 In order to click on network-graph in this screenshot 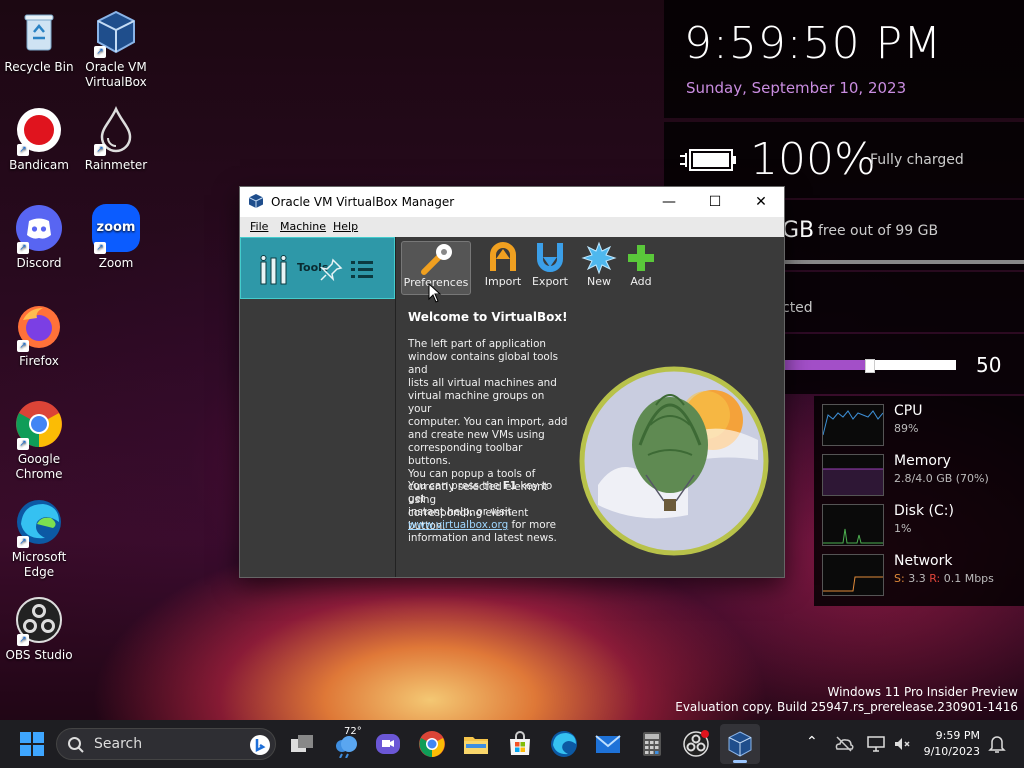, I will do `click(853, 575)`.